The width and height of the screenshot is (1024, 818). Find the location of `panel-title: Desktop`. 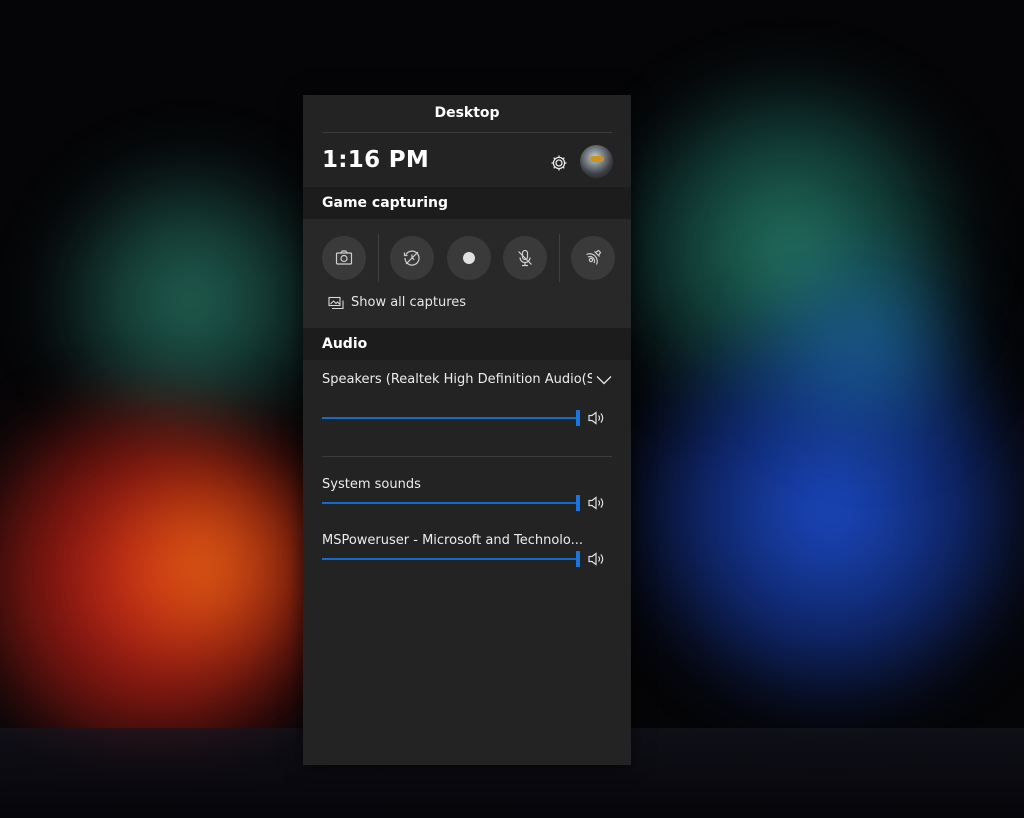

panel-title: Desktop is located at coordinates (467, 113).